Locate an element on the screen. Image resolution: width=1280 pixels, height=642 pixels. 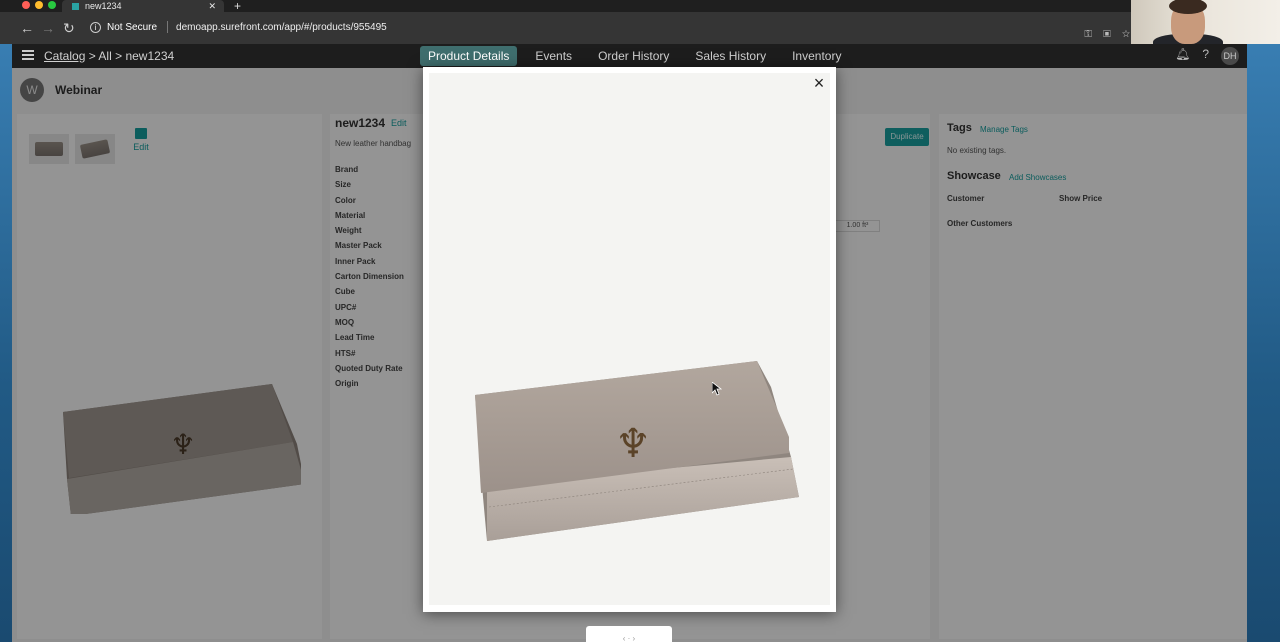
maximize-window-button is located at coordinates (52, 5).